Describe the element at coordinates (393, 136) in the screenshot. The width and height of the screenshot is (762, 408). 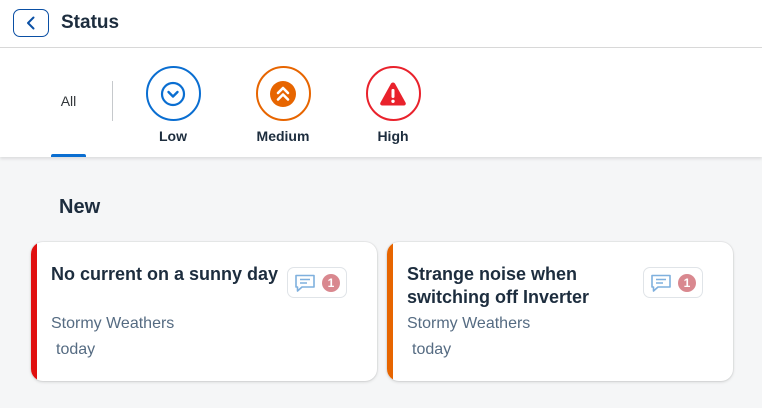
I see `tab-high-label: High` at that location.